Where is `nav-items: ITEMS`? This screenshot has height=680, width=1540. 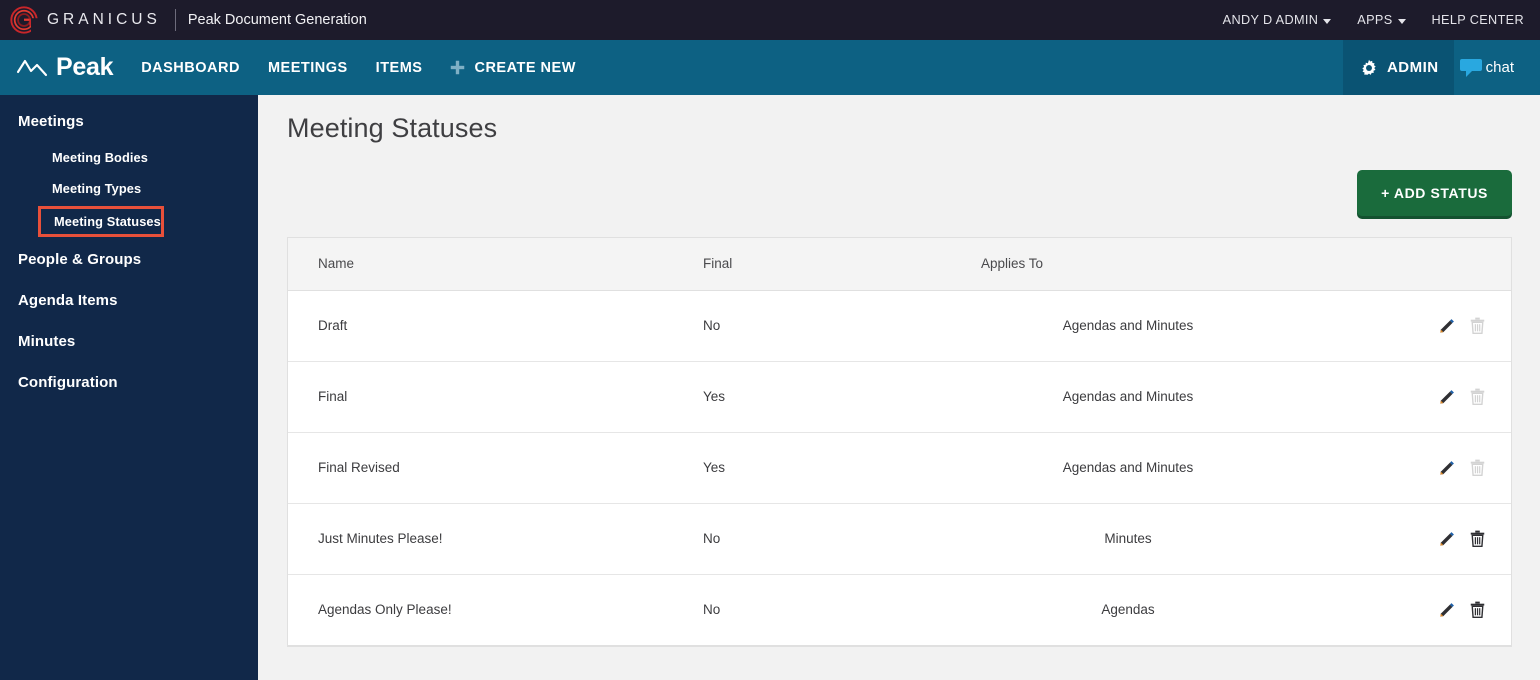
nav-items: ITEMS is located at coordinates (399, 68).